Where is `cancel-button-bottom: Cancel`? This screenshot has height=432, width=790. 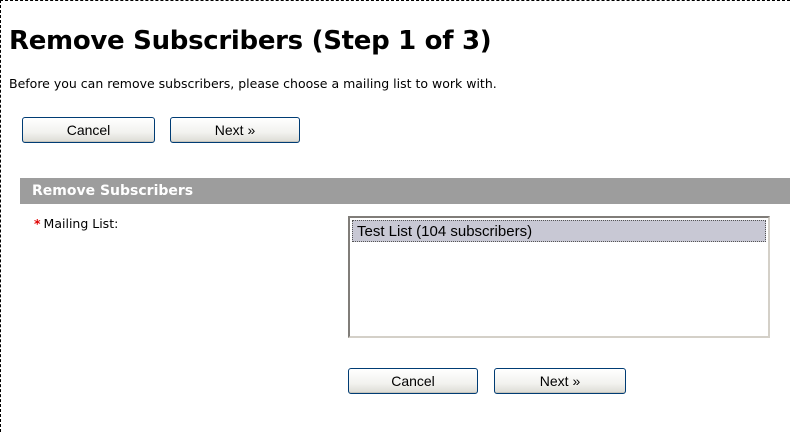
cancel-button-bottom: Cancel is located at coordinates (413, 381).